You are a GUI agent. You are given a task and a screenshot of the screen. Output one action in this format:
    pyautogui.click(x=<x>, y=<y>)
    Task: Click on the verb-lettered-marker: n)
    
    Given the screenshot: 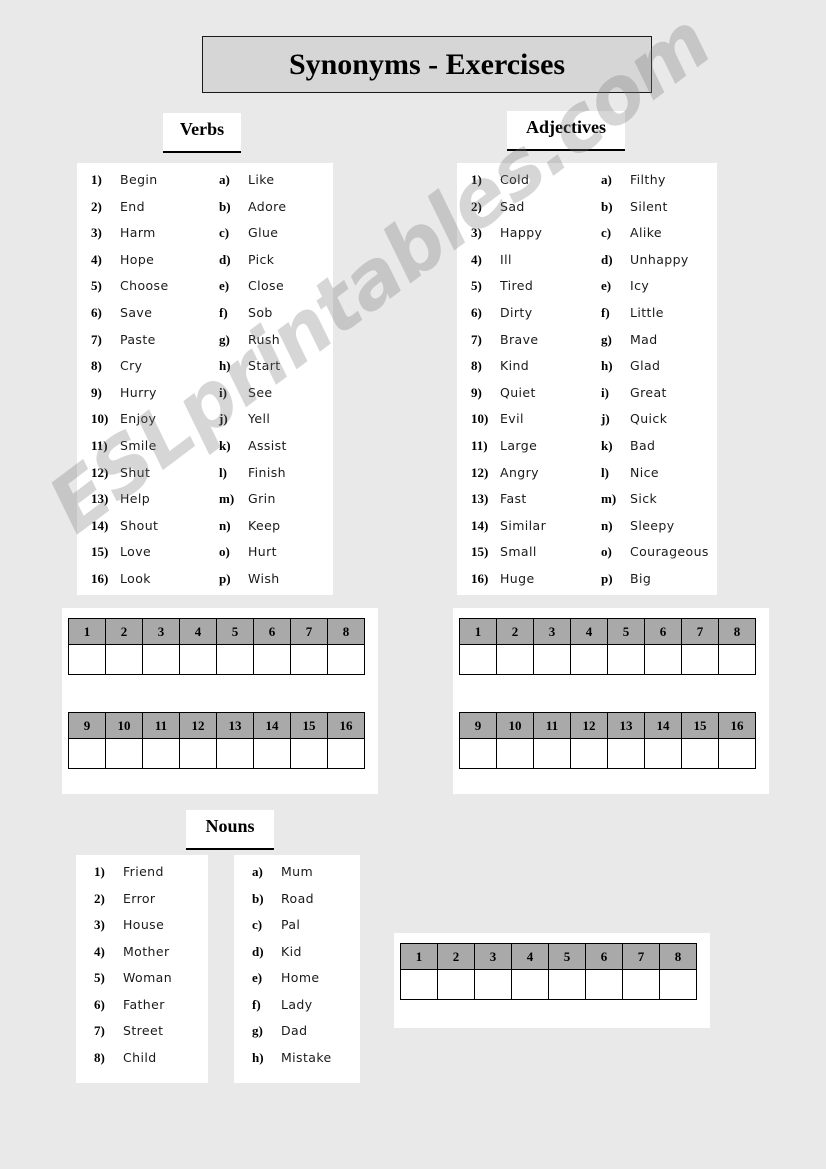 What is the action you would take?
    pyautogui.click(x=225, y=525)
    